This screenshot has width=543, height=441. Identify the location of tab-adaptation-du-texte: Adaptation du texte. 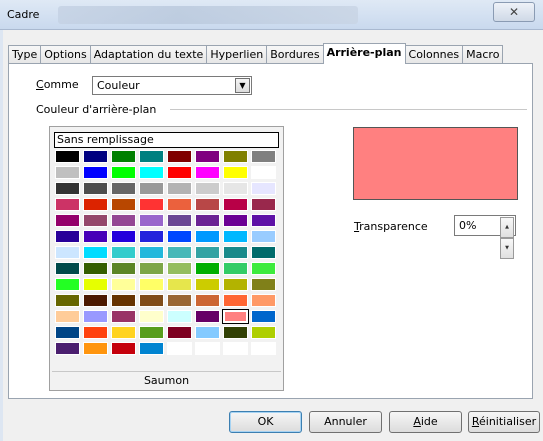
(148, 54).